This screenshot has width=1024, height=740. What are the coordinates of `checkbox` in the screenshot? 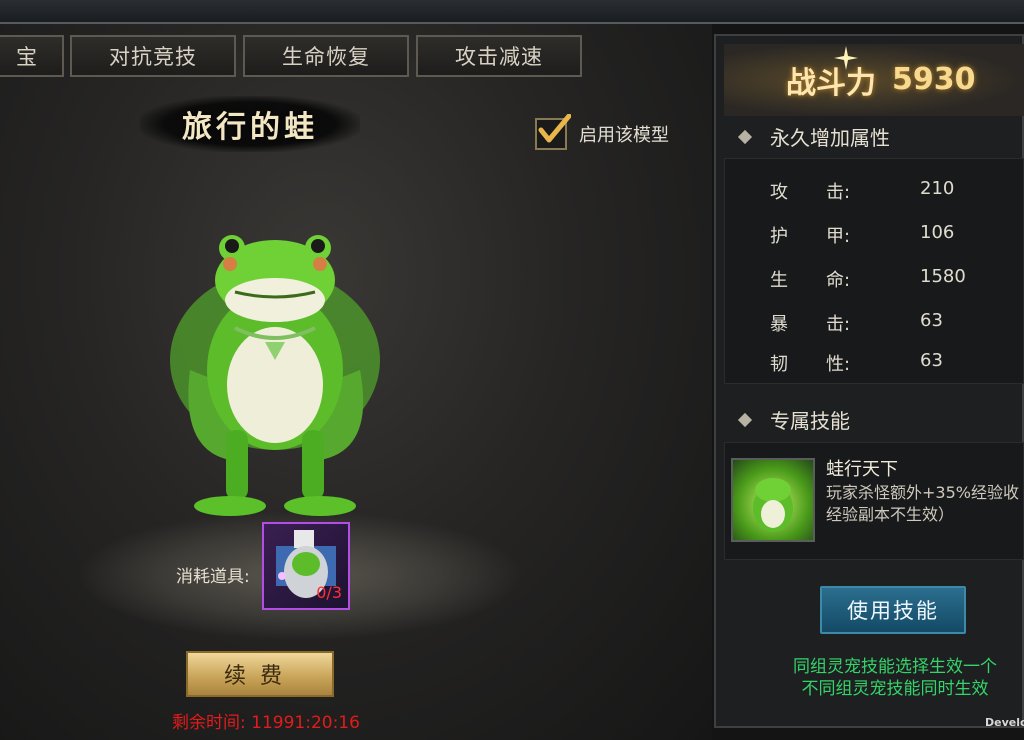 It's located at (553, 132).